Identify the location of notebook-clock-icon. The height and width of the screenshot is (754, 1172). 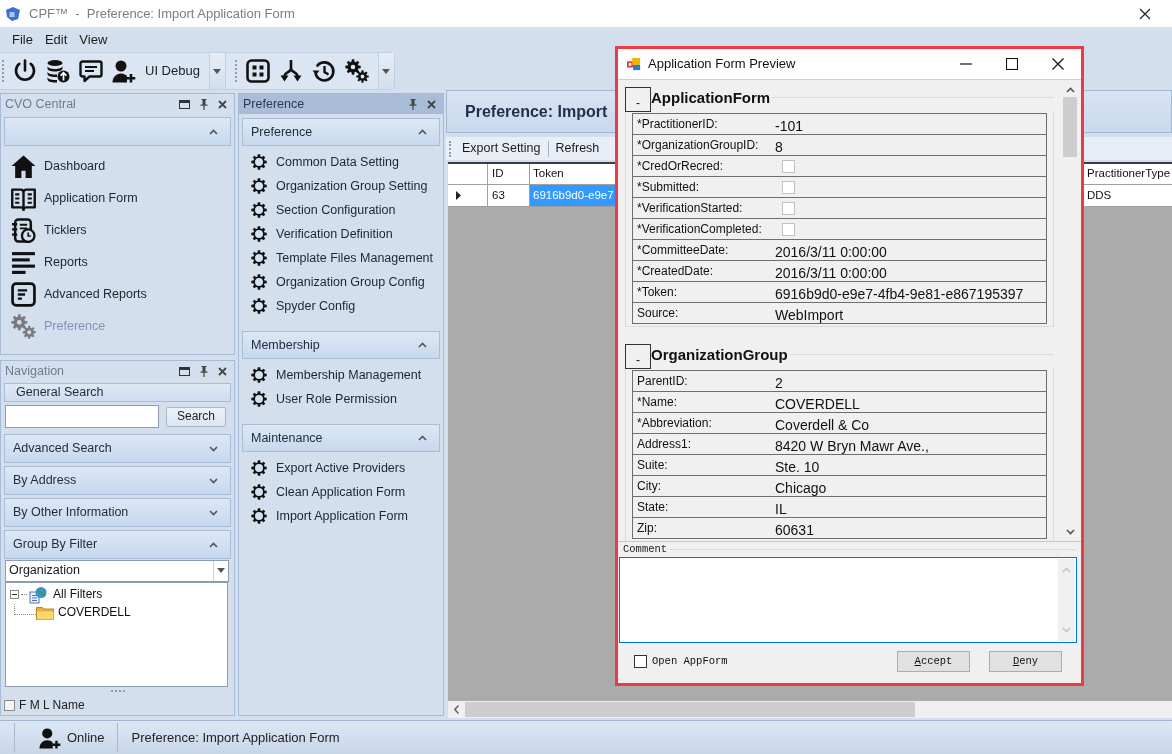
(23, 230).